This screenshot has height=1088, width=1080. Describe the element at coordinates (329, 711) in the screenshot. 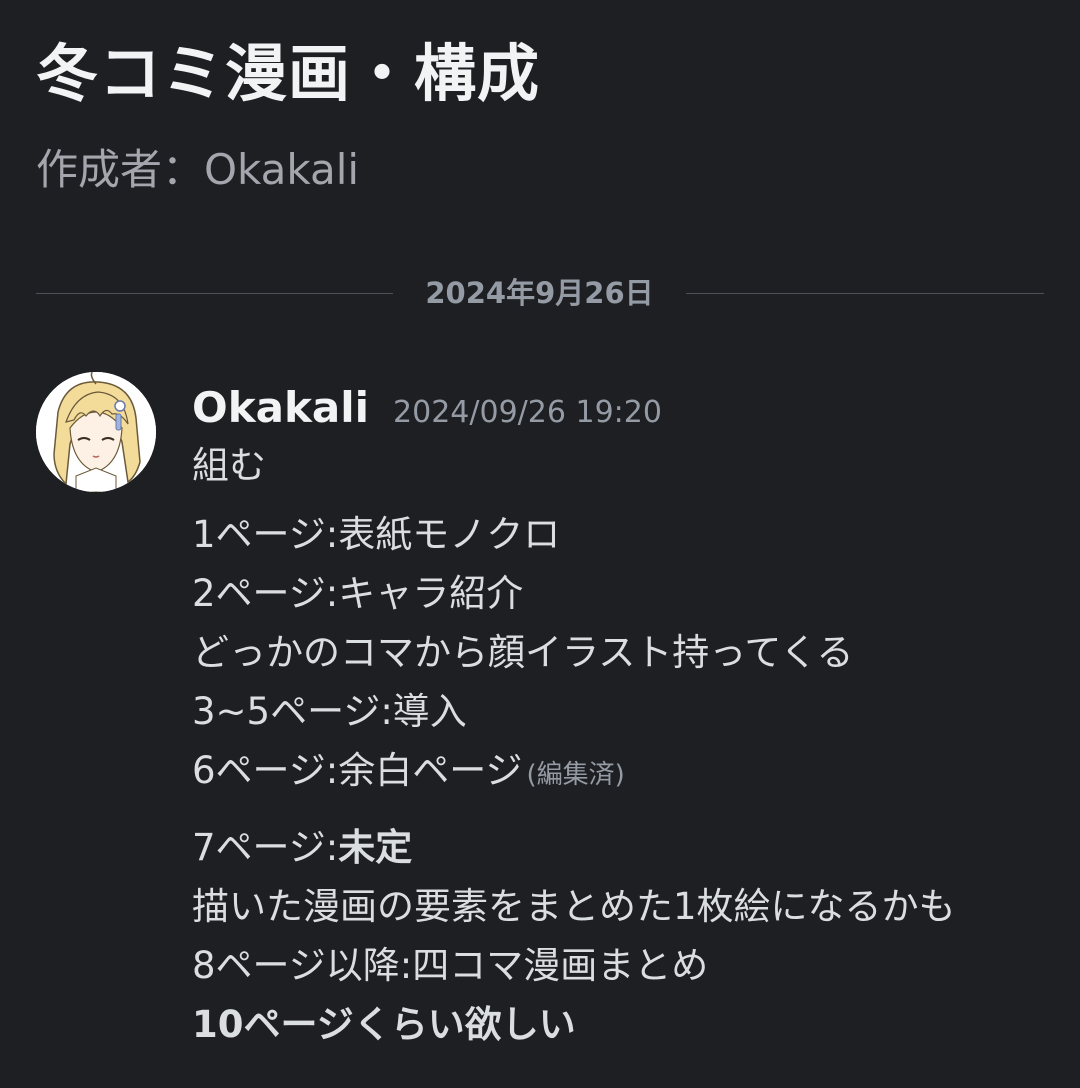

I see `message-line: 3~5ページ:導入` at that location.